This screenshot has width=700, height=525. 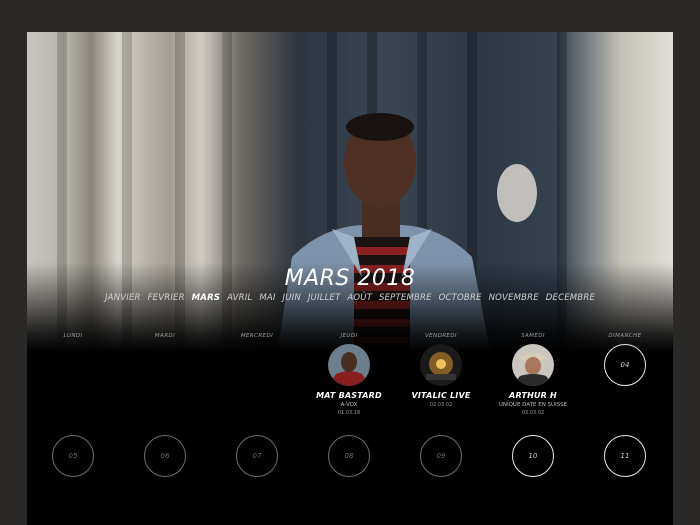 What do you see at coordinates (324, 298) in the screenshot?
I see `month-juillet: JUILLET` at bounding box center [324, 298].